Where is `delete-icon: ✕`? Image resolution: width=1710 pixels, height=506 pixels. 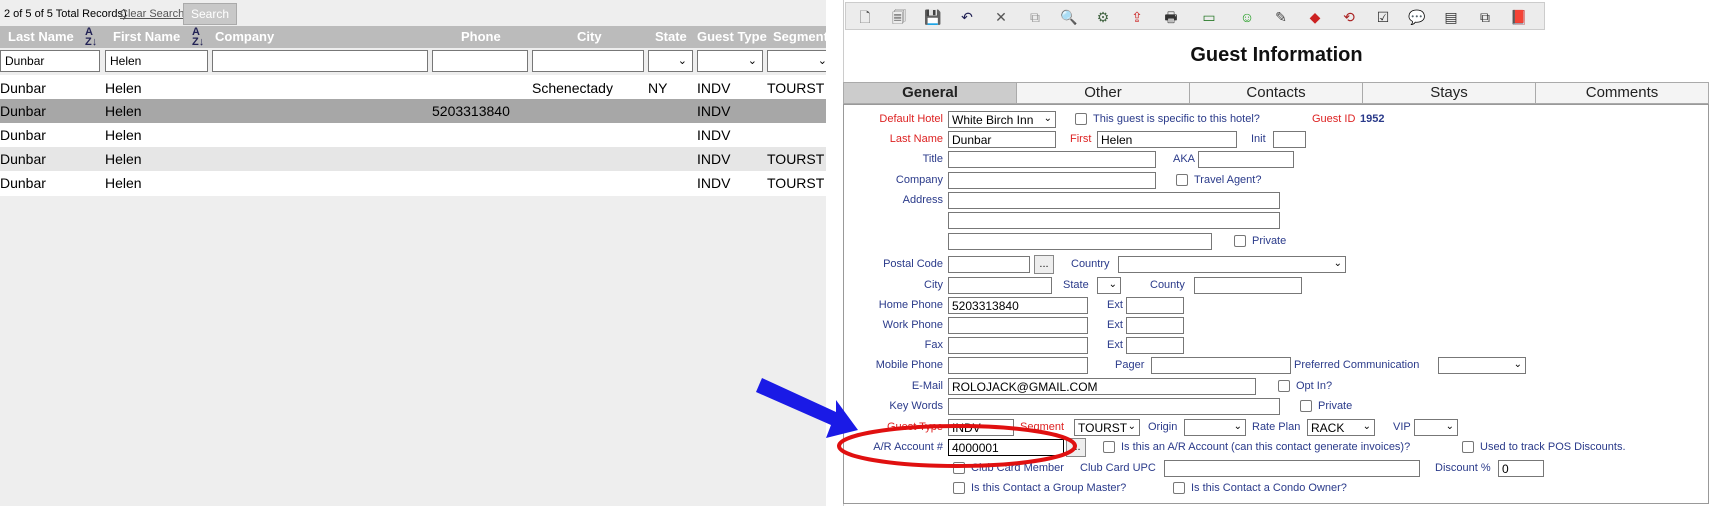
delete-icon: ✕ is located at coordinates (1001, 17).